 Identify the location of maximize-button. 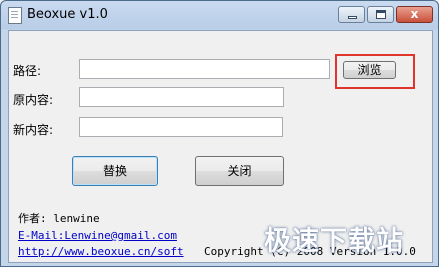
(380, 14).